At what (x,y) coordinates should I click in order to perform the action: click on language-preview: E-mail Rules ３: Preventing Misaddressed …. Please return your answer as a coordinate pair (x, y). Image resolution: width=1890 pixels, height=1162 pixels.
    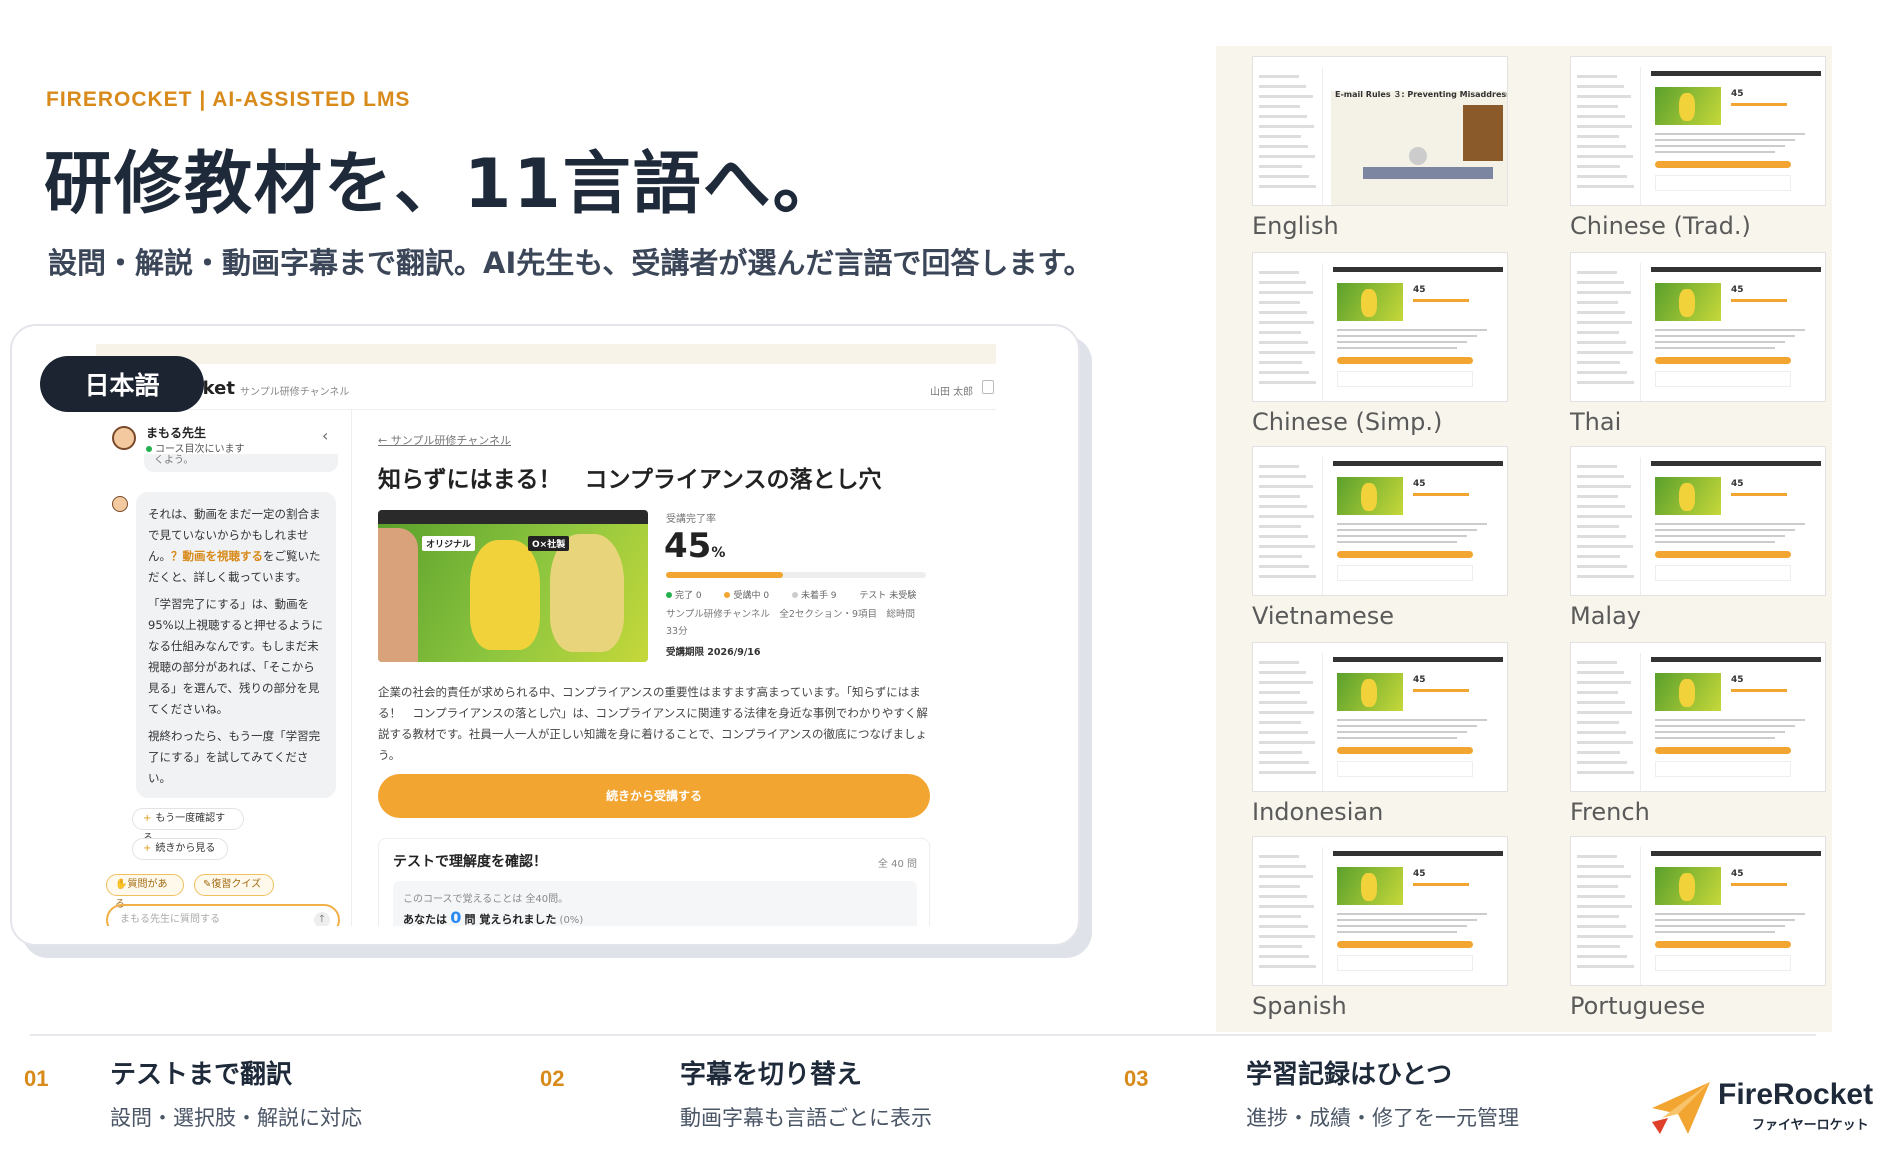
    Looking at the image, I should click on (1380, 131).